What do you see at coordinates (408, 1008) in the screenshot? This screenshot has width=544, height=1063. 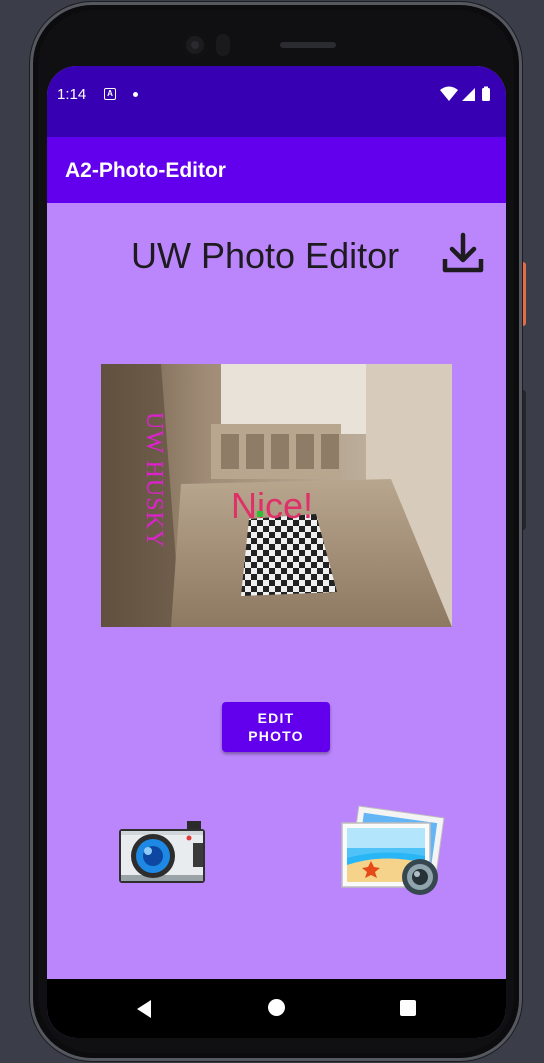 I see `recents-icon` at bounding box center [408, 1008].